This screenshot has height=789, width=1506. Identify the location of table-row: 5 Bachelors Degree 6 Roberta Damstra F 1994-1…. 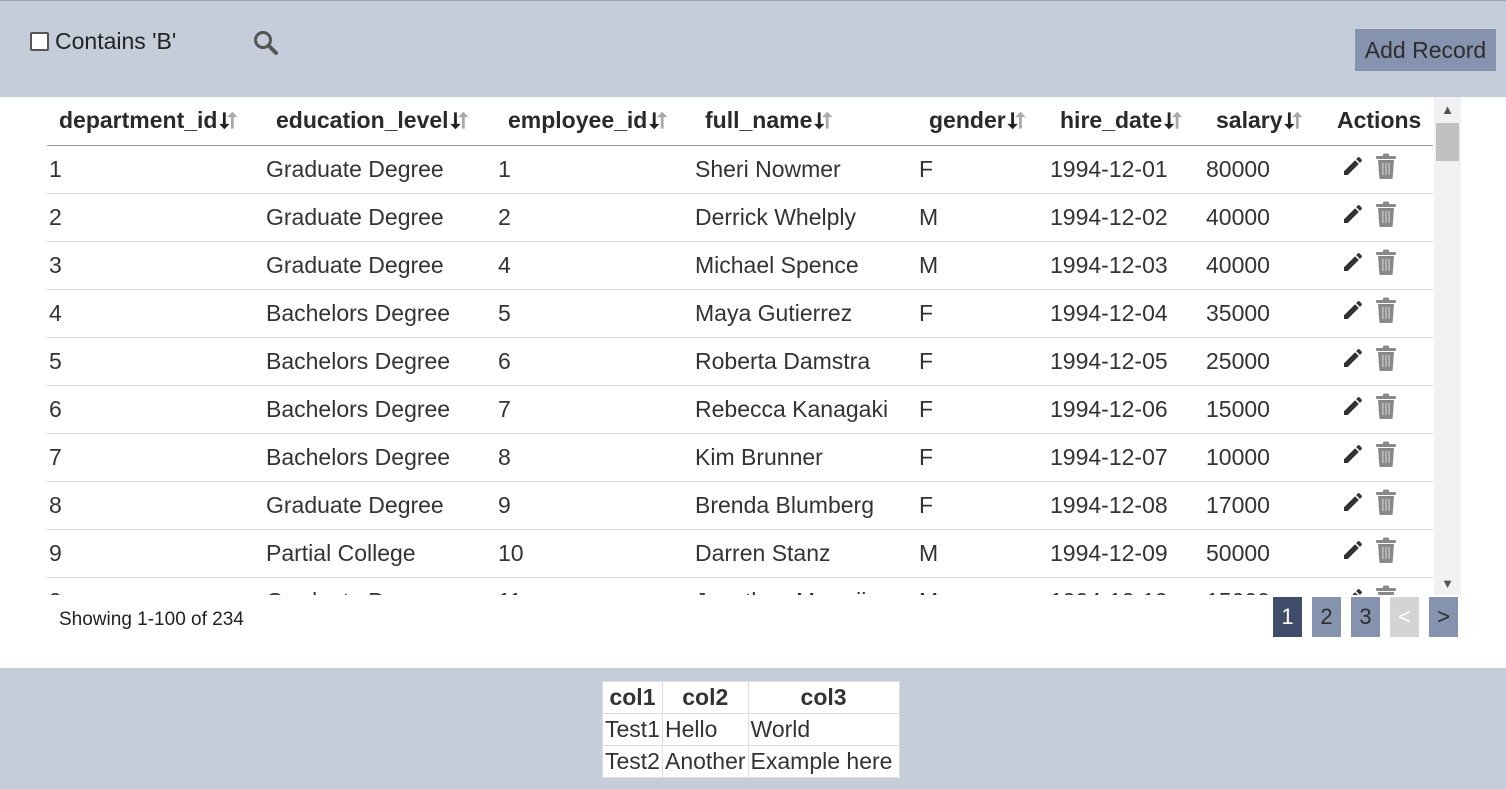
(740, 361).